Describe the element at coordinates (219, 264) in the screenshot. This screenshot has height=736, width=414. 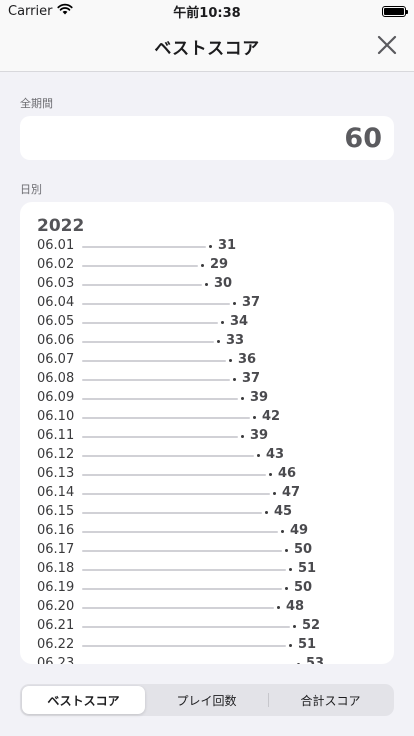
I see `daily-row-score: 29` at that location.